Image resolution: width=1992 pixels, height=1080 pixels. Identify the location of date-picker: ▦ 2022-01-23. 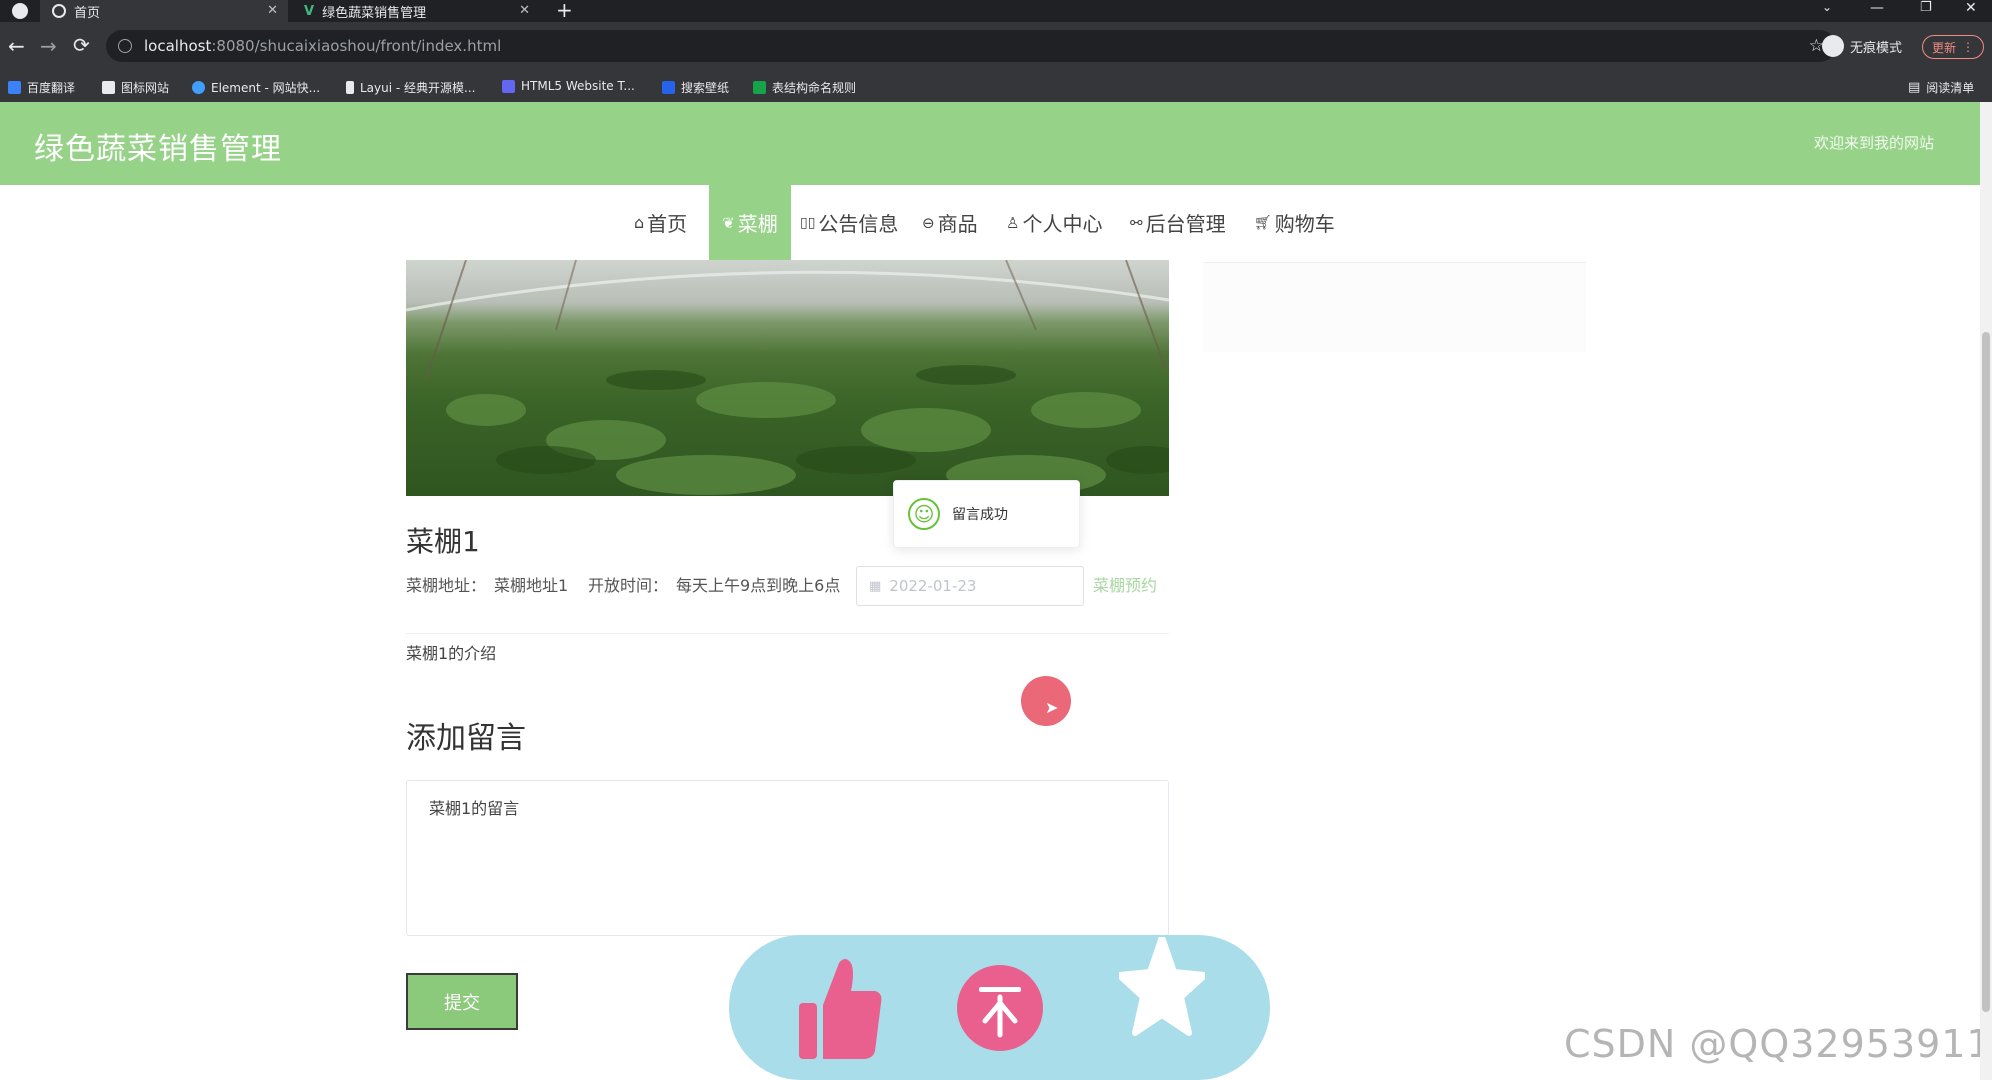
(970, 586).